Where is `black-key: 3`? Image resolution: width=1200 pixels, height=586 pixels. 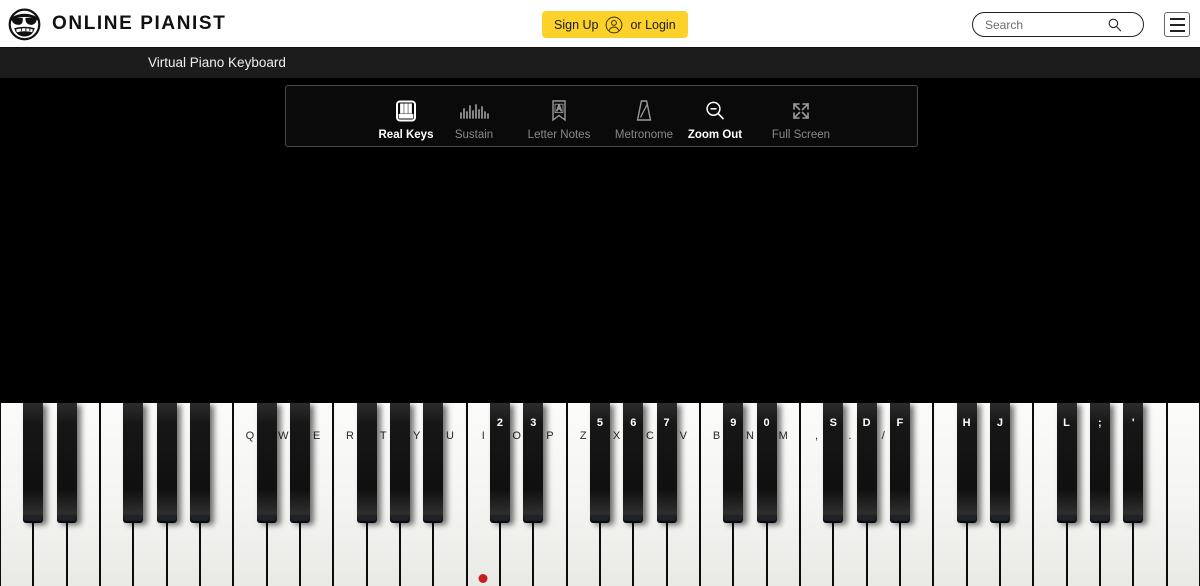
black-key: 3 is located at coordinates (533, 463).